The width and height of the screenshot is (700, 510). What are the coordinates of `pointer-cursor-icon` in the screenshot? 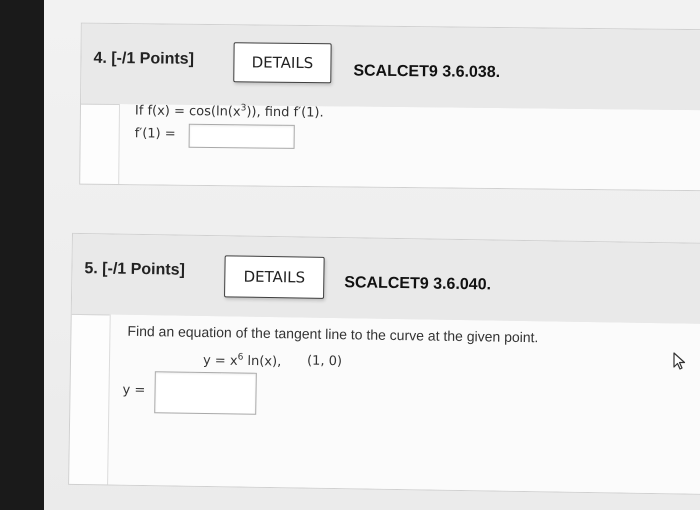 It's located at (680, 364).